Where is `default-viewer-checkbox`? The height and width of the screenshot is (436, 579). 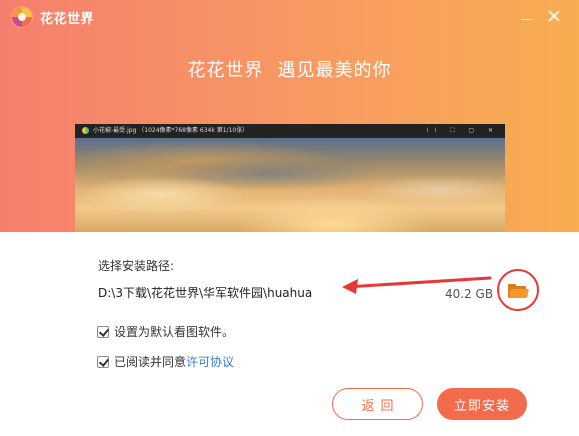
default-viewer-checkbox is located at coordinates (103, 331).